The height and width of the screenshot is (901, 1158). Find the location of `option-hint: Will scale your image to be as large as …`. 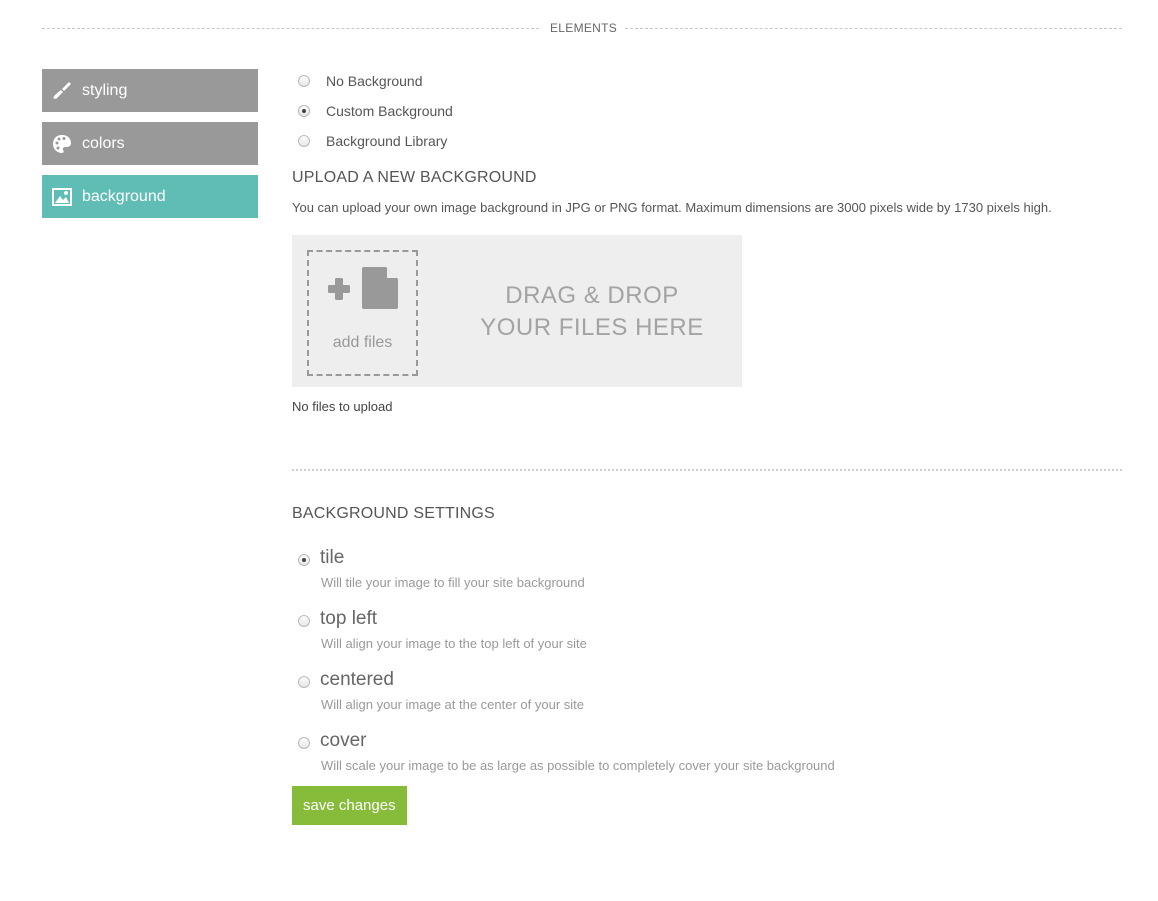

option-hint: Will scale your image to be as large as … is located at coordinates (578, 765).